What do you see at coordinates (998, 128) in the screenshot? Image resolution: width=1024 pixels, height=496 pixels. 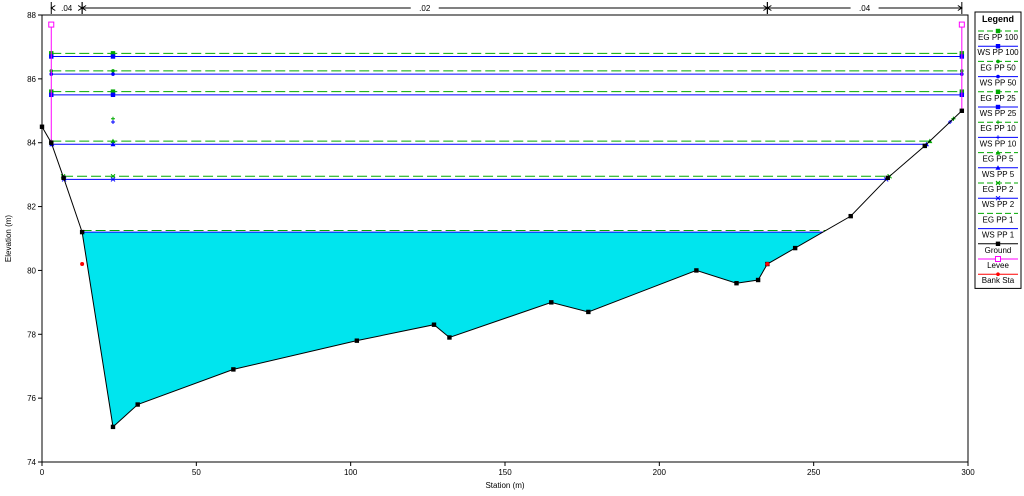 I see `legend-item-label-6: EG PP 10` at bounding box center [998, 128].